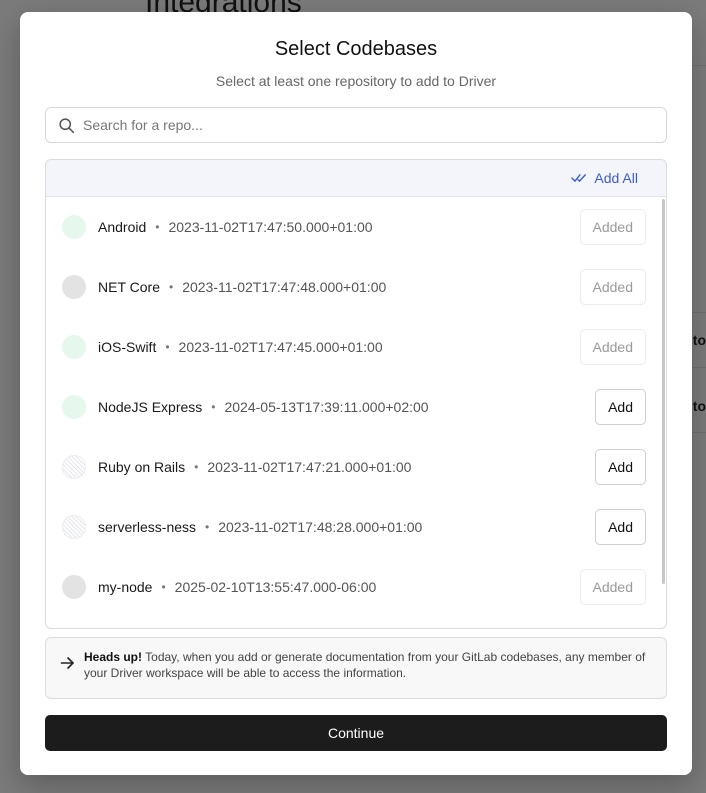 The image size is (706, 793). Describe the element at coordinates (320, 527) in the screenshot. I see `repo-date: 2023-11-02T17:48:28.000+01:00` at that location.